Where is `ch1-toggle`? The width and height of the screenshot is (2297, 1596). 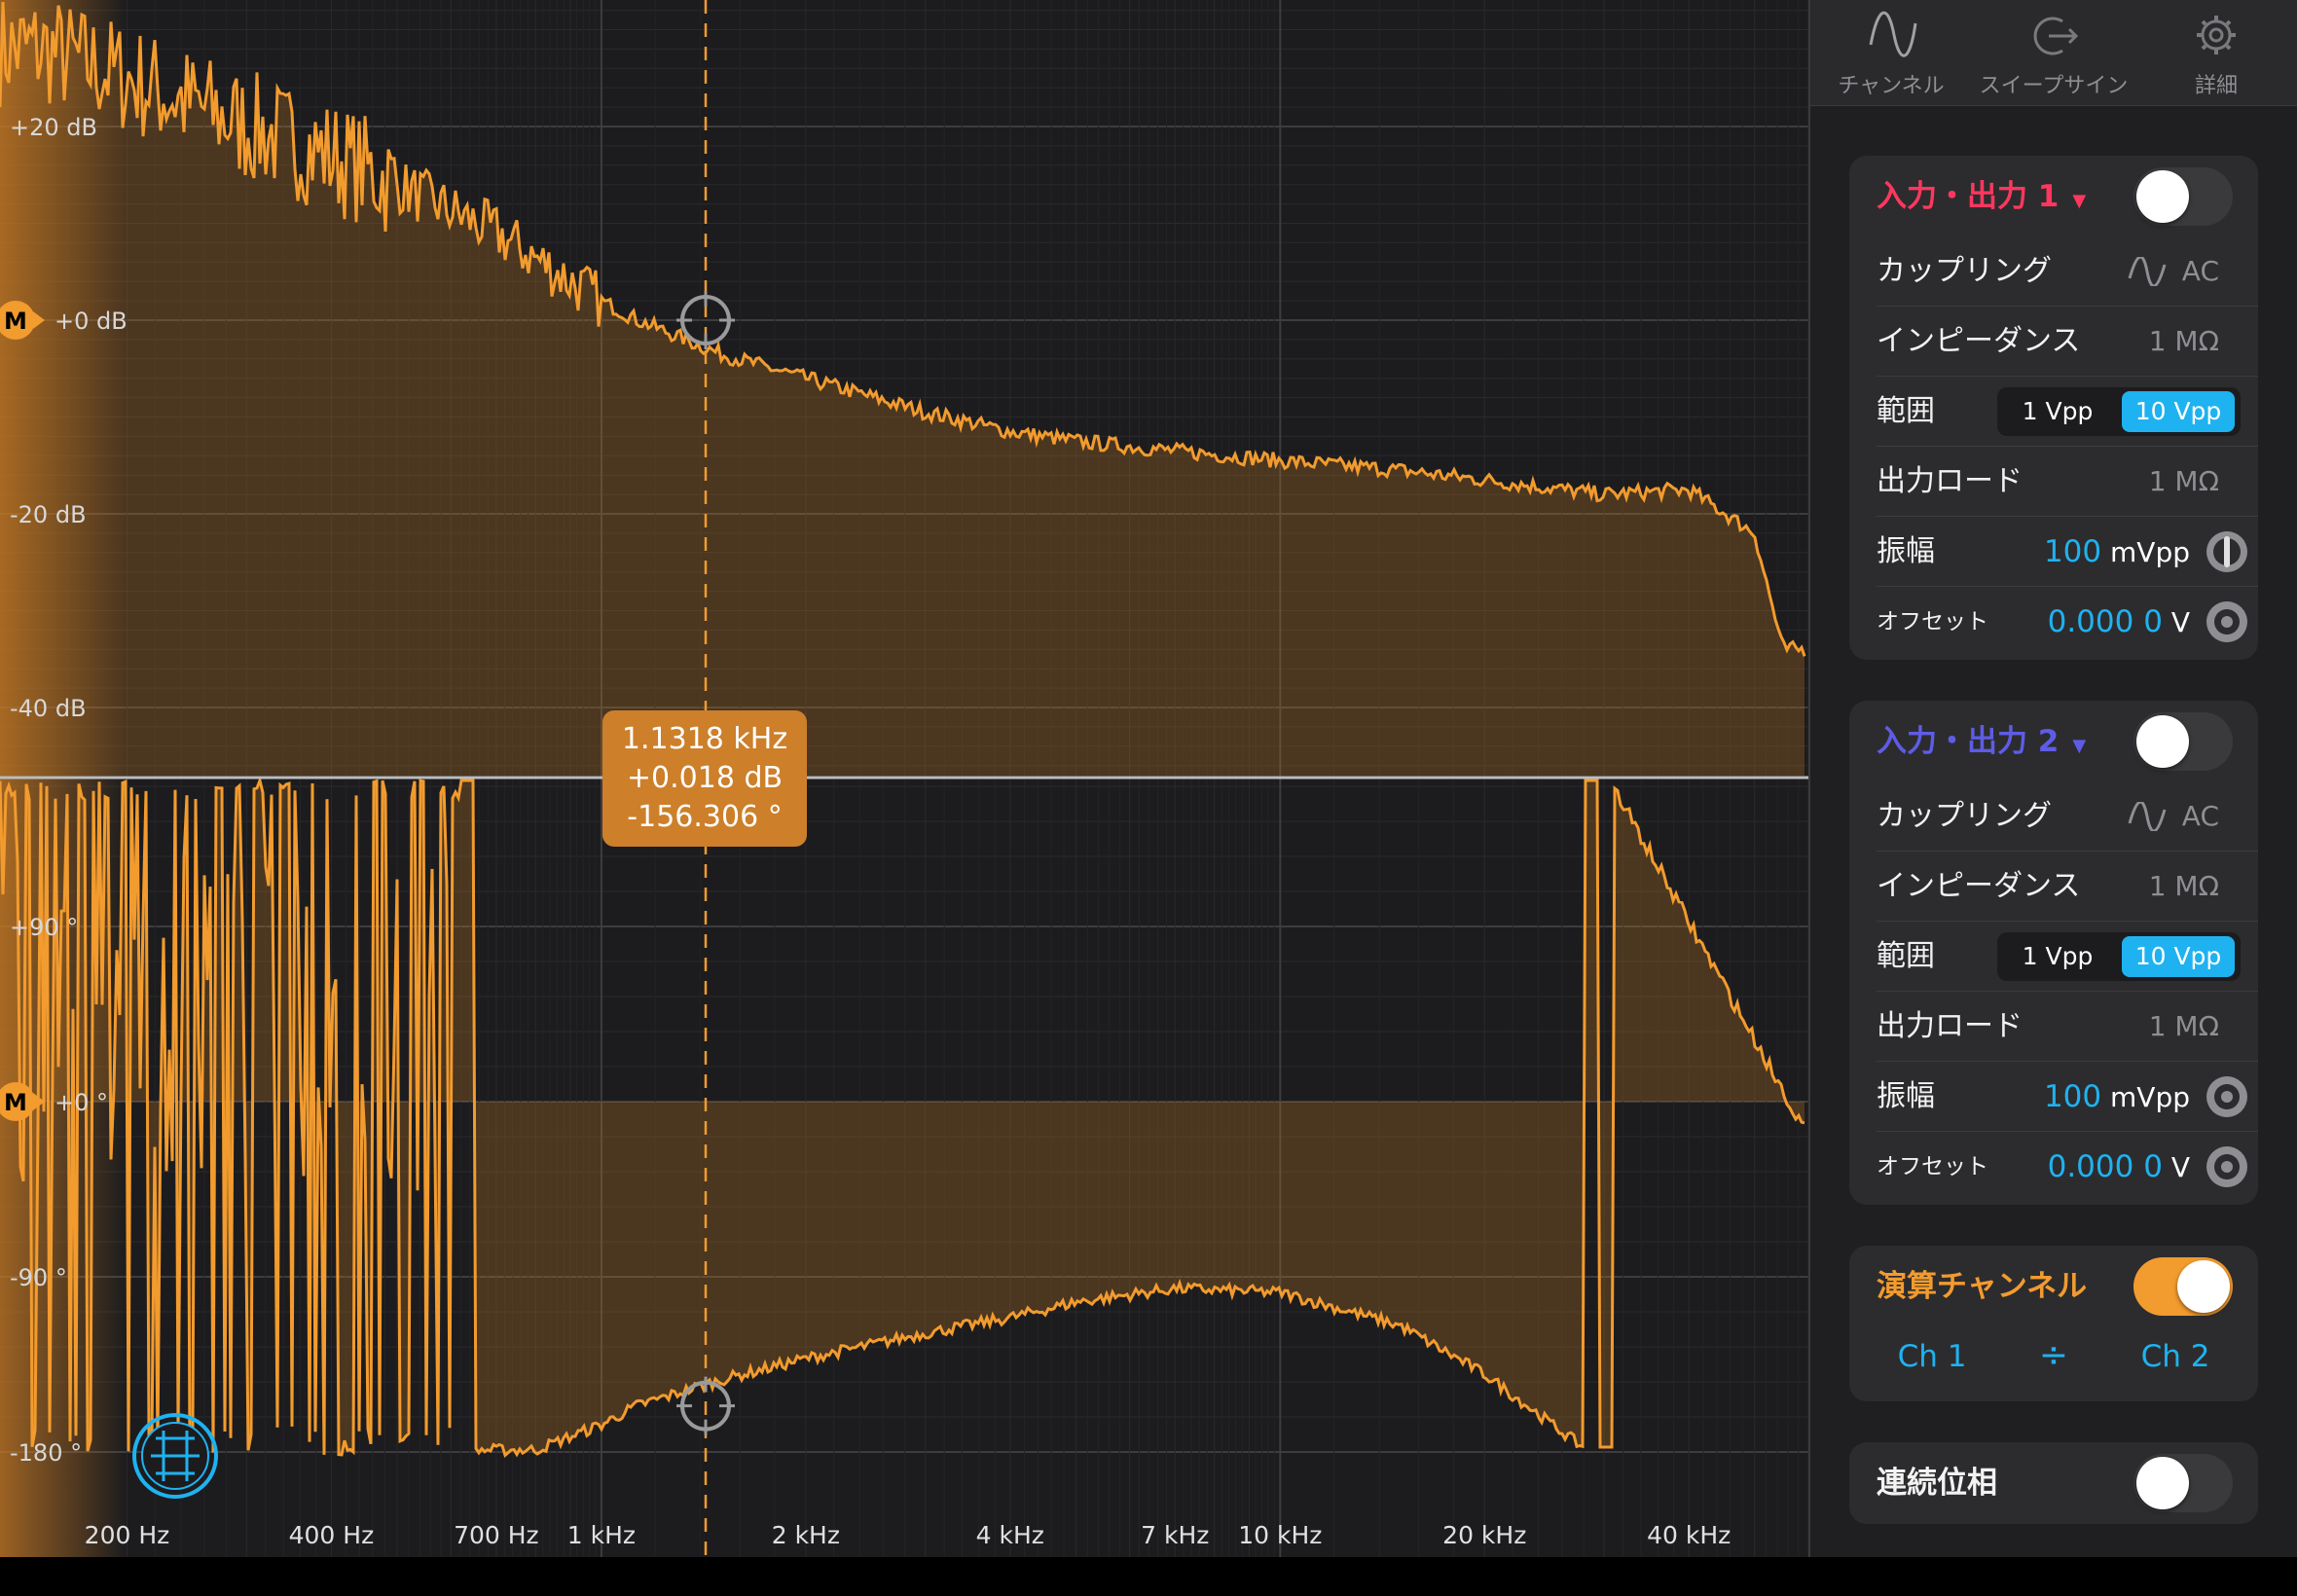
ch1-toggle is located at coordinates (2183, 196).